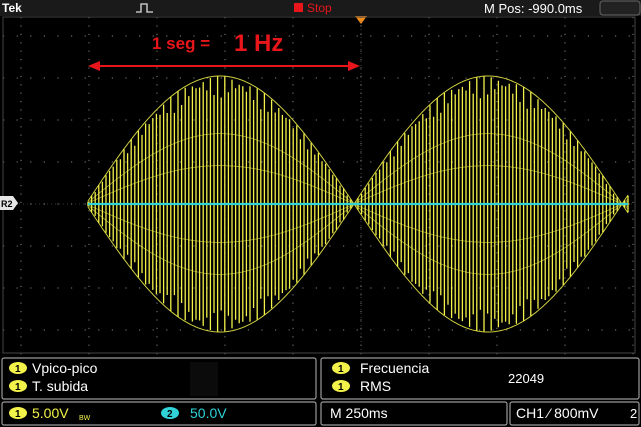 Image resolution: width=641 pixels, height=427 pixels. I want to click on measurement-panel-left: 1 Vpico-pico 1 T. subida, so click(159, 378).